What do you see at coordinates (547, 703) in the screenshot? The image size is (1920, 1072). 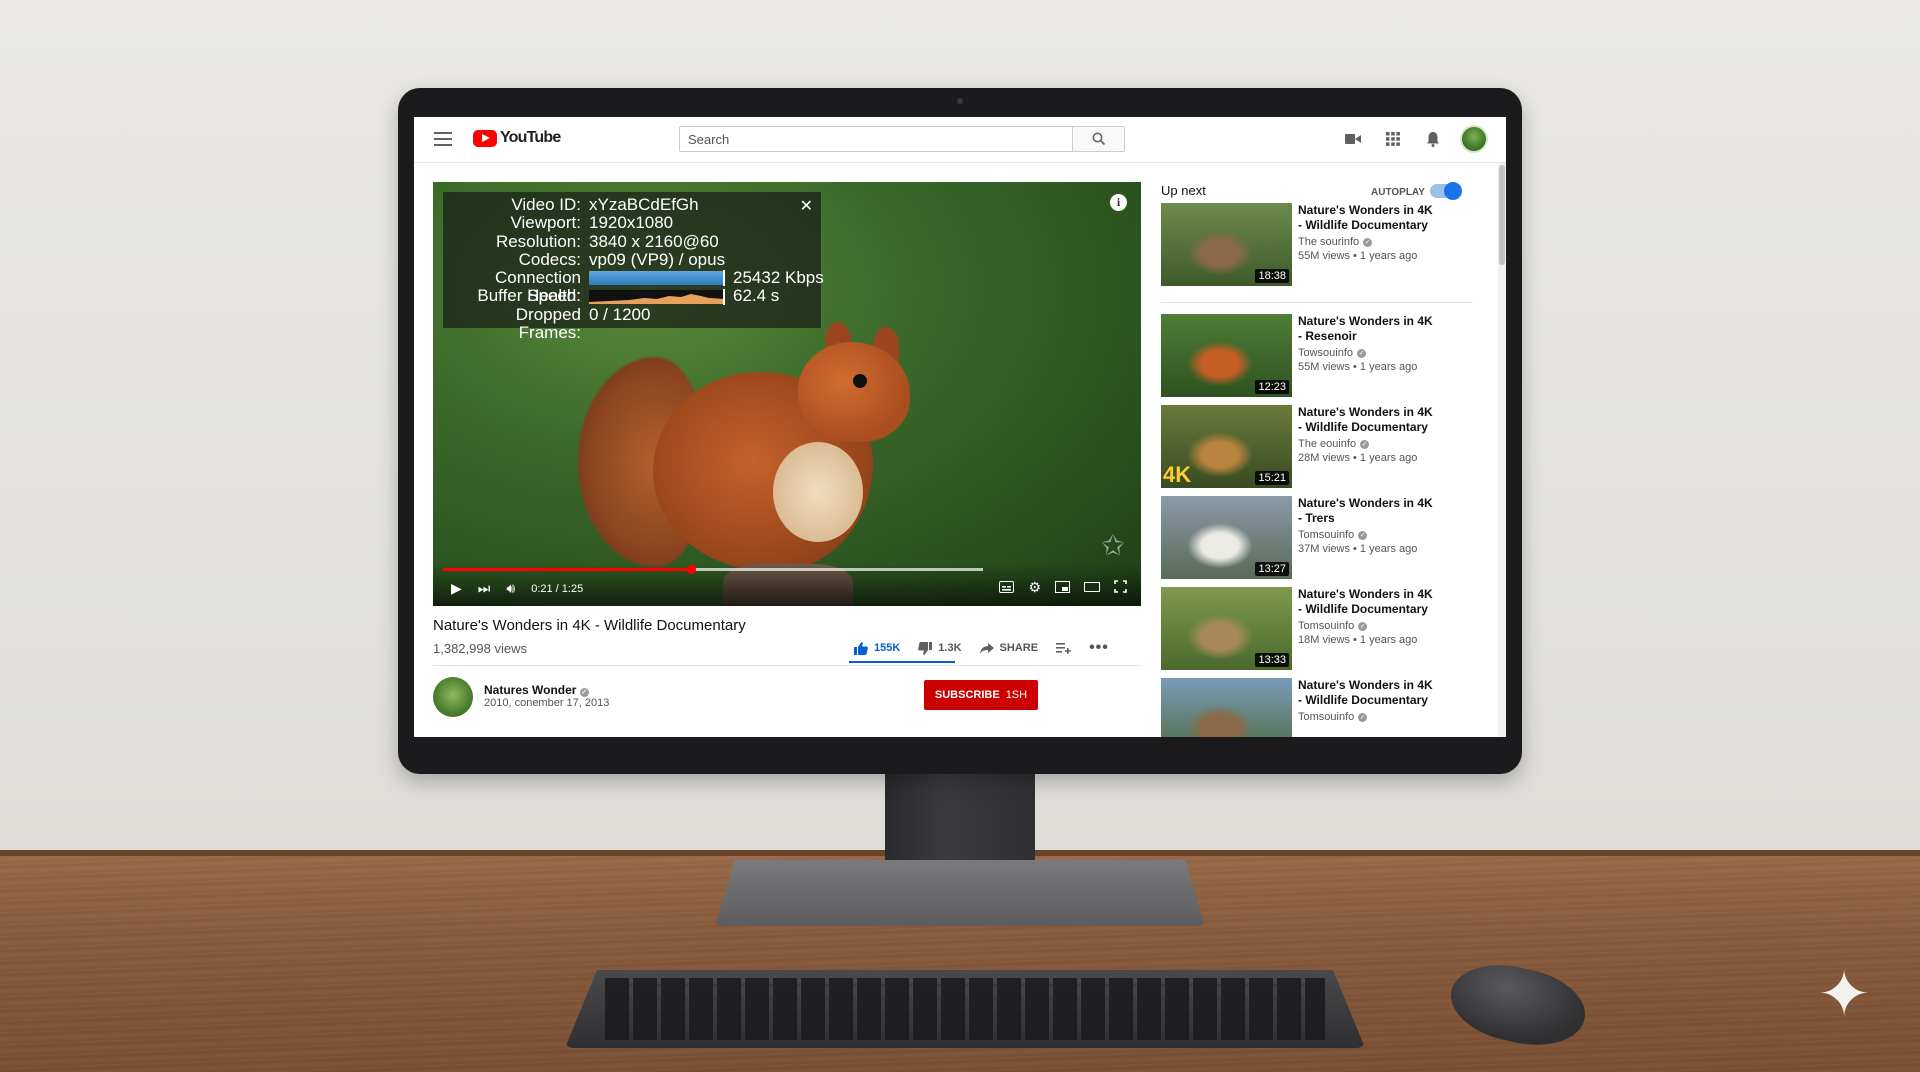 I see `publish-date: 2010, conember 17, 2013` at bounding box center [547, 703].